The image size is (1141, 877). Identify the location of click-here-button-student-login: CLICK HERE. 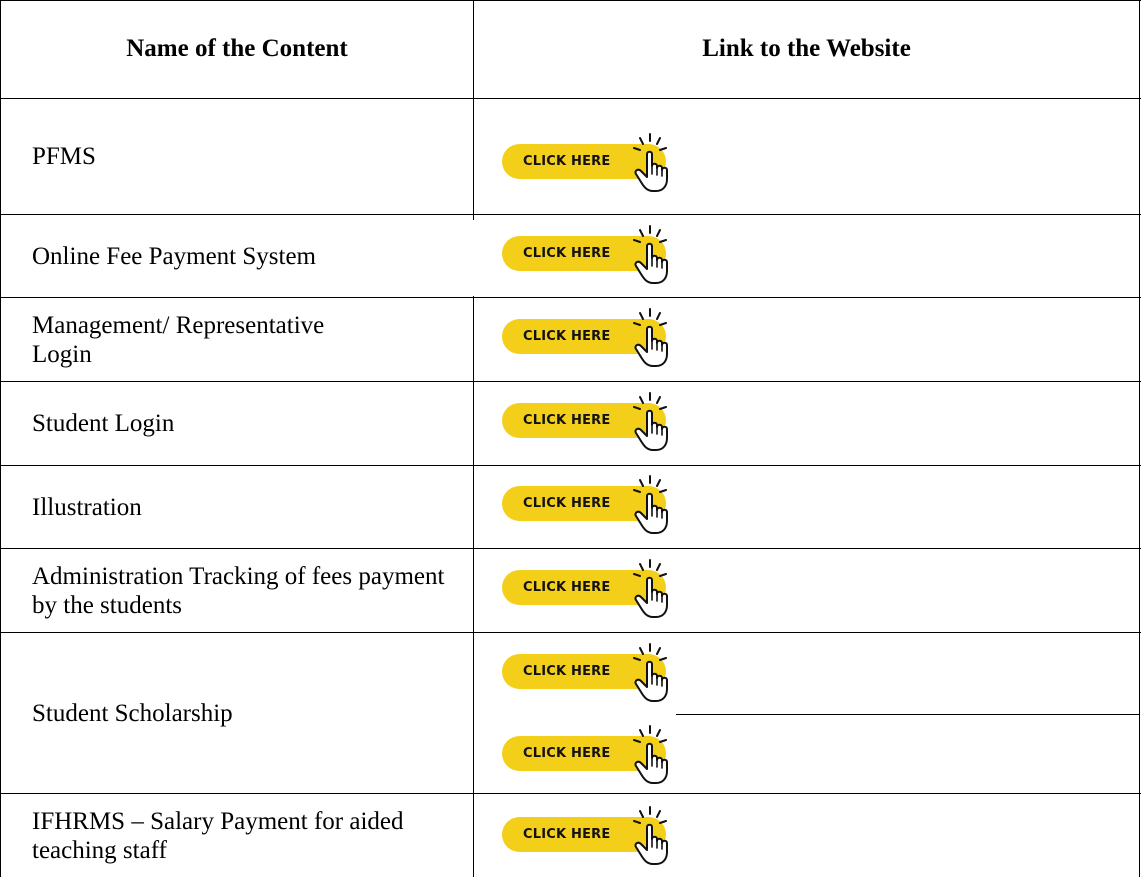
(590, 421).